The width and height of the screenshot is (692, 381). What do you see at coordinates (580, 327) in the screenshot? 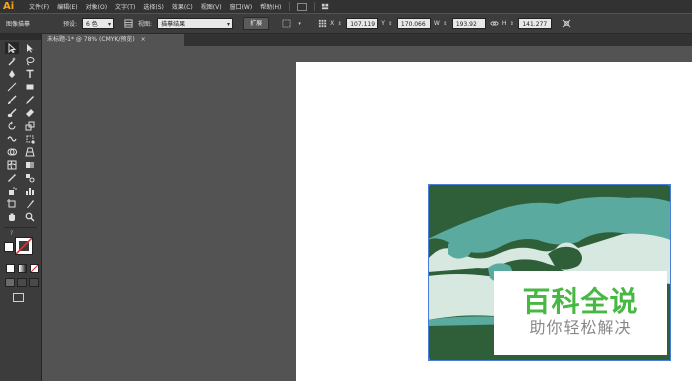
I see `watermark-subtitle: 助你轻松解决` at bounding box center [580, 327].